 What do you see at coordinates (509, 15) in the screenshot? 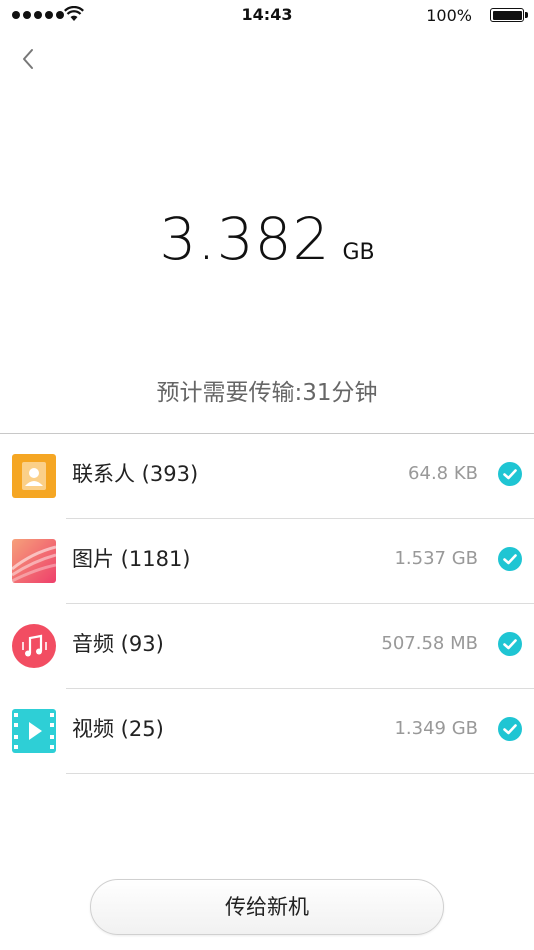
I see `battery-icon` at bounding box center [509, 15].